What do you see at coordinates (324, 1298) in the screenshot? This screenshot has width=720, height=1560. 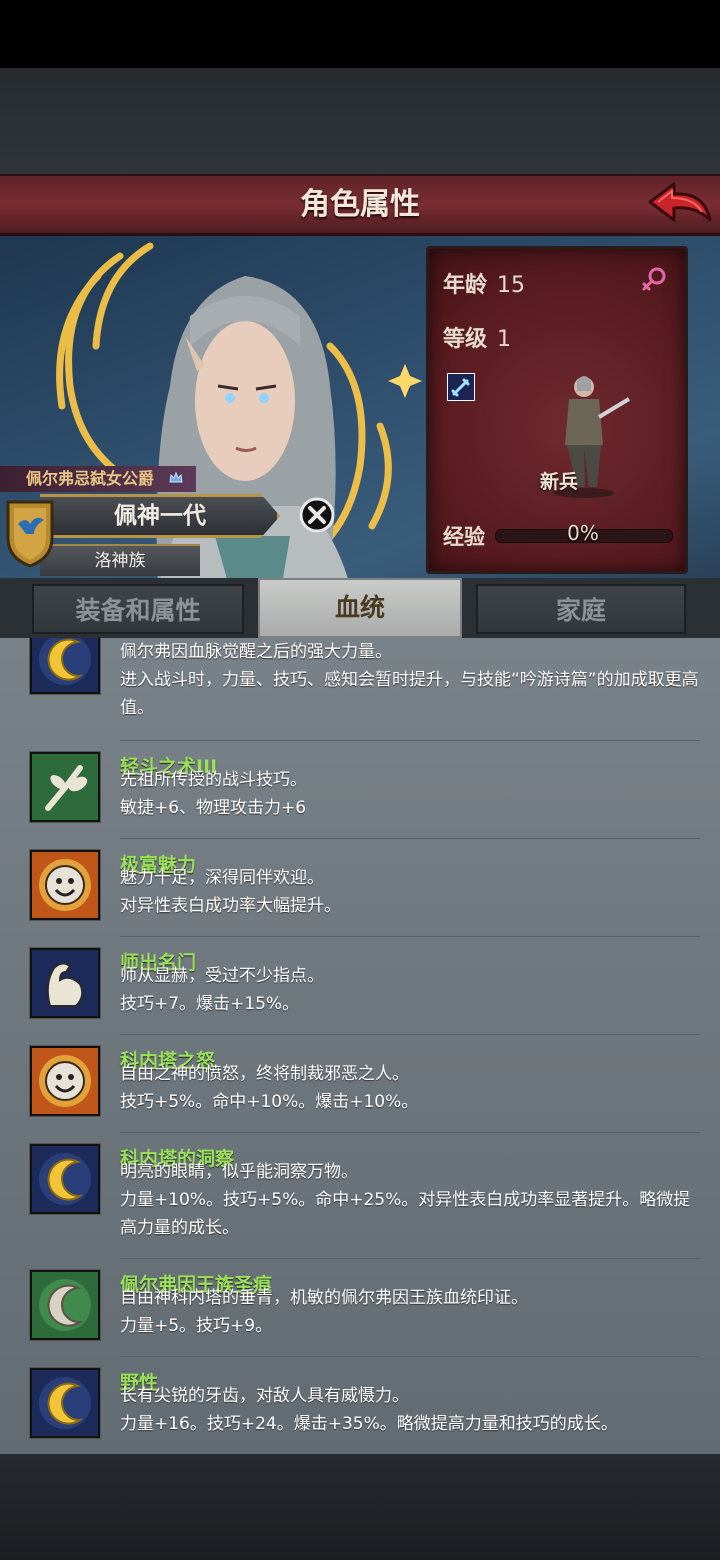 I see `trait-description: 自由神科内塔的垂青，机敏的佩尔弗因王族血统印证。` at bounding box center [324, 1298].